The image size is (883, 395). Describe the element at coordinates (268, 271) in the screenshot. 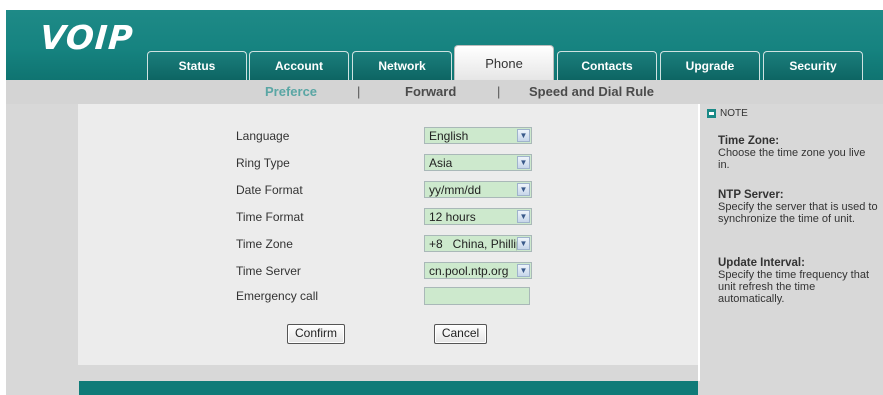

I see `time-server-label: Time Server` at that location.